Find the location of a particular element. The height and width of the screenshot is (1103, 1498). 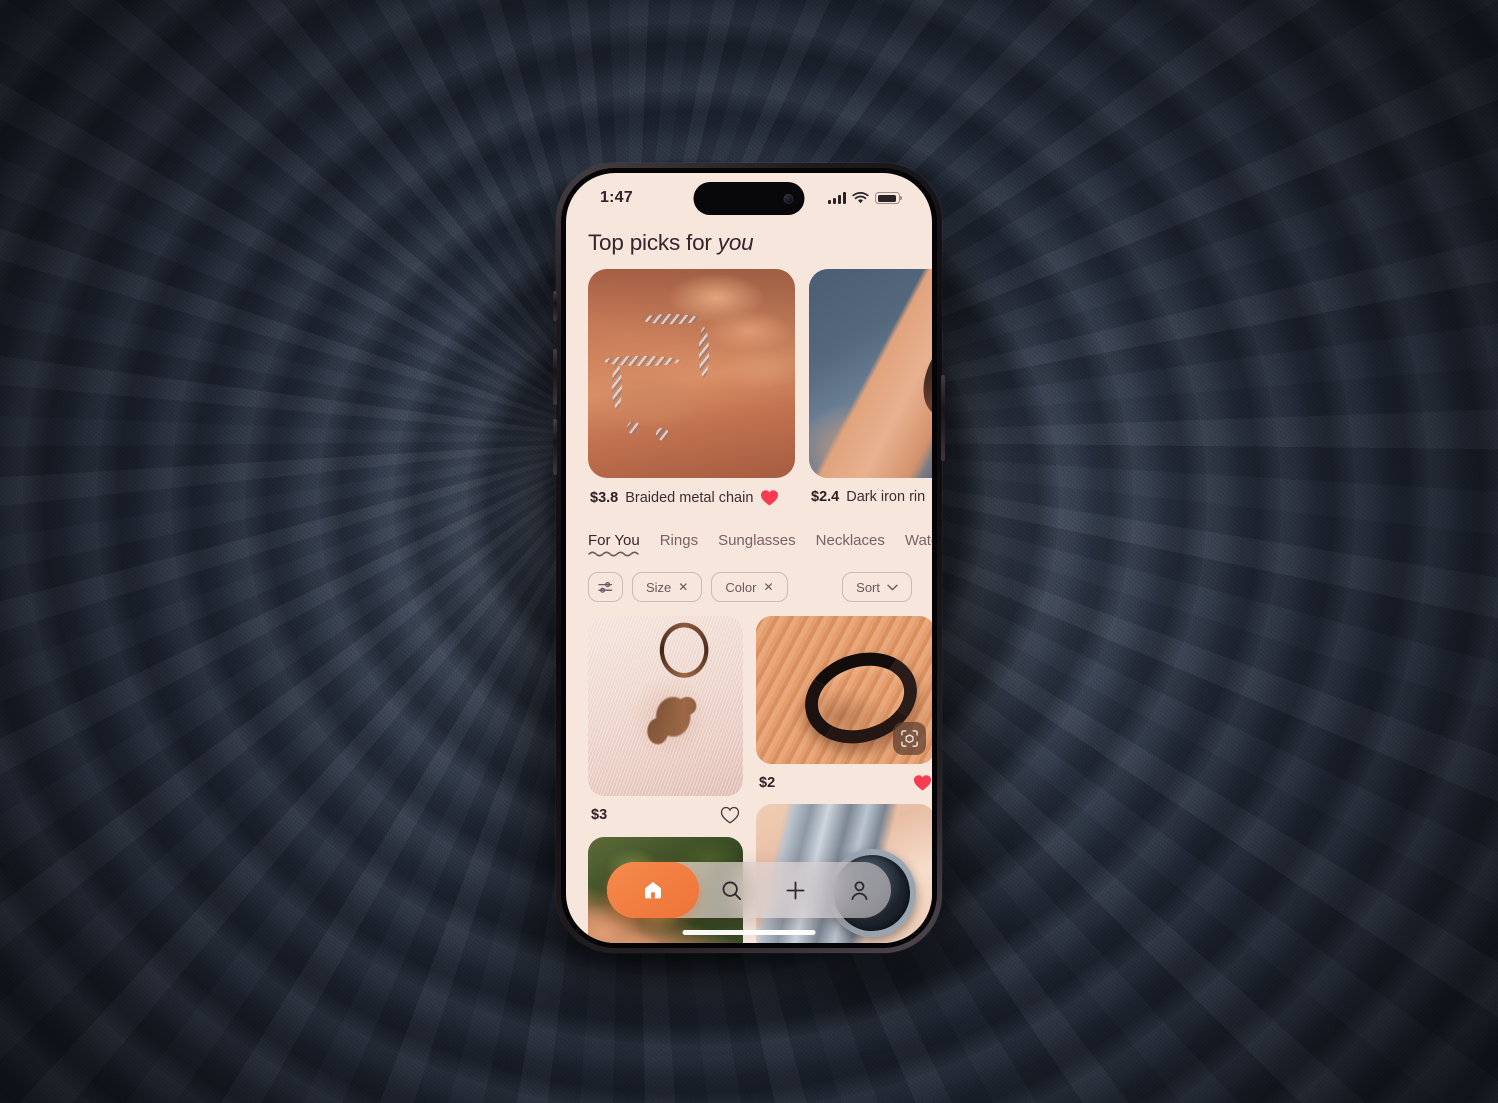

person-icon is located at coordinates (859, 890).